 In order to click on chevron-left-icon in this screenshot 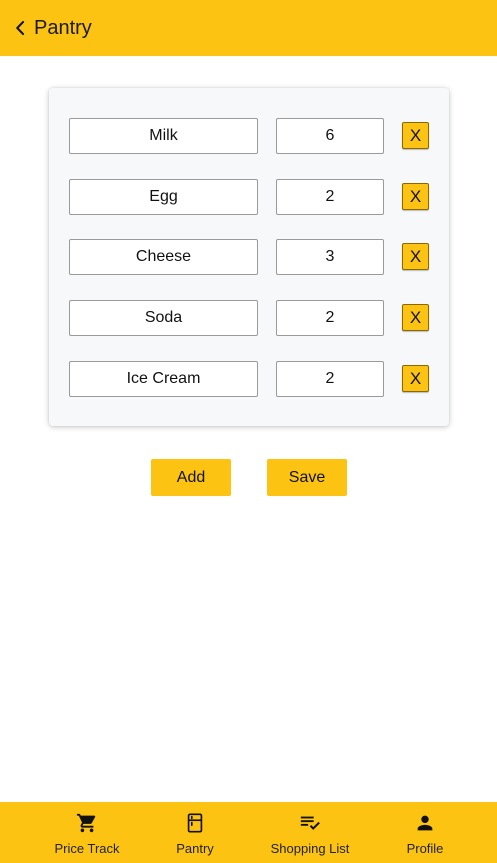, I will do `click(20, 28)`.